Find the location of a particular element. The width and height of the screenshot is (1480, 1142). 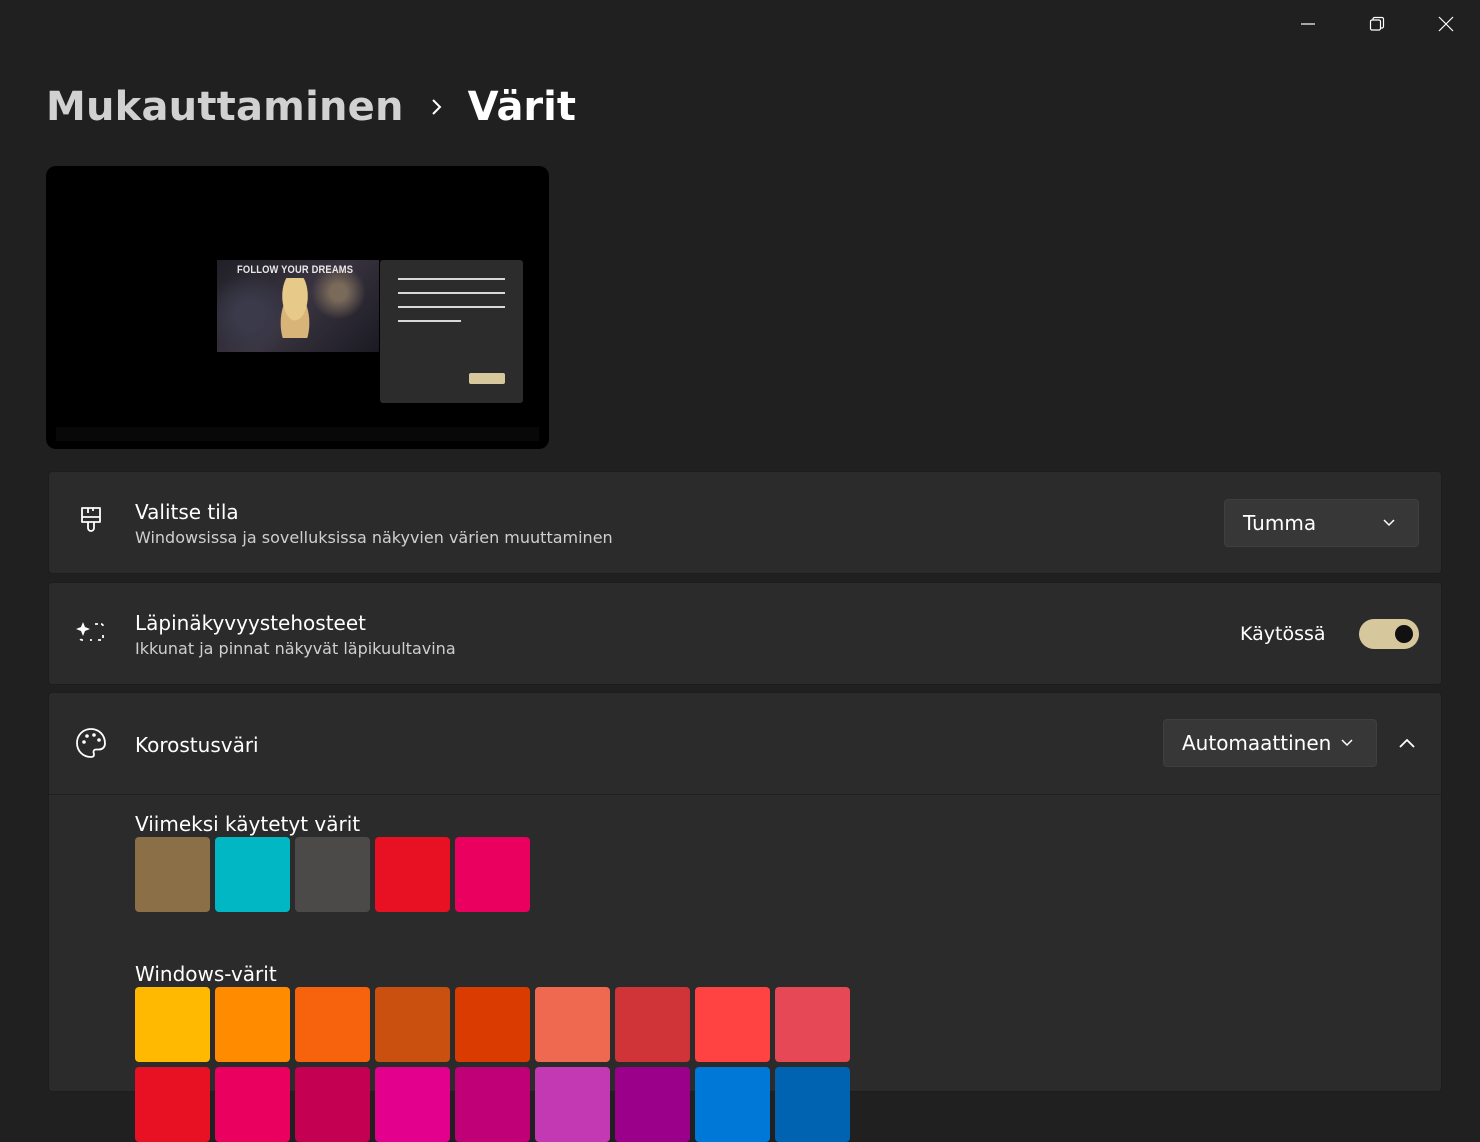

close-icon is located at coordinates (1445, 24).